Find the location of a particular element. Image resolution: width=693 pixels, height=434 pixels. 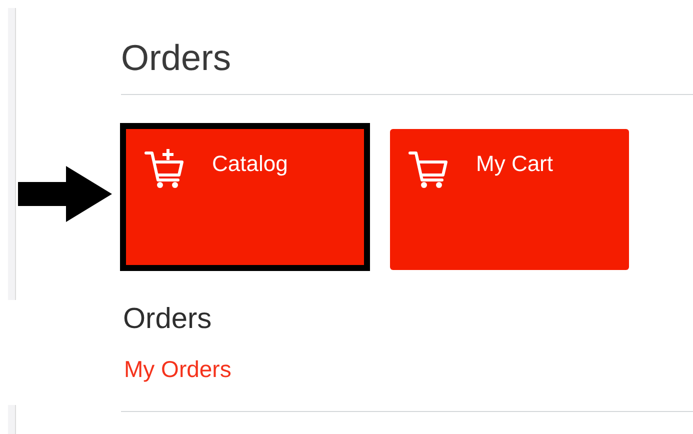

cart-plus-icon is located at coordinates (164, 169).